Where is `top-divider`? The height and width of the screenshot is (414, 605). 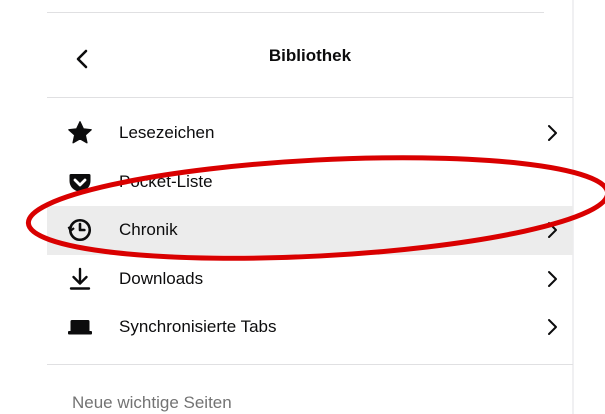 top-divider is located at coordinates (295, 12).